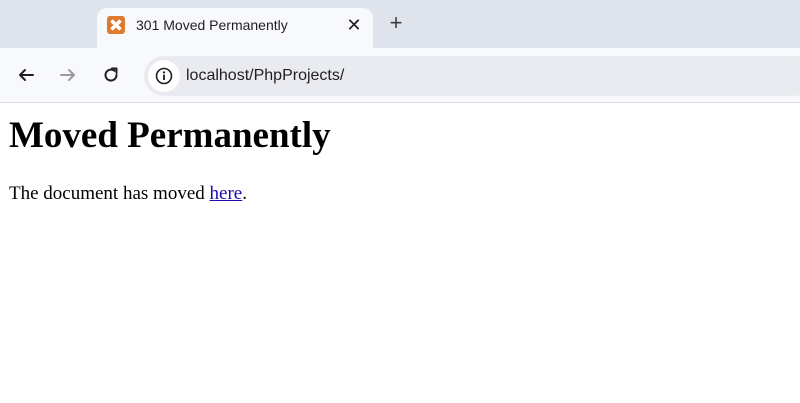 This screenshot has height=403, width=800. I want to click on page-heading: Moved Permanently, so click(170, 135).